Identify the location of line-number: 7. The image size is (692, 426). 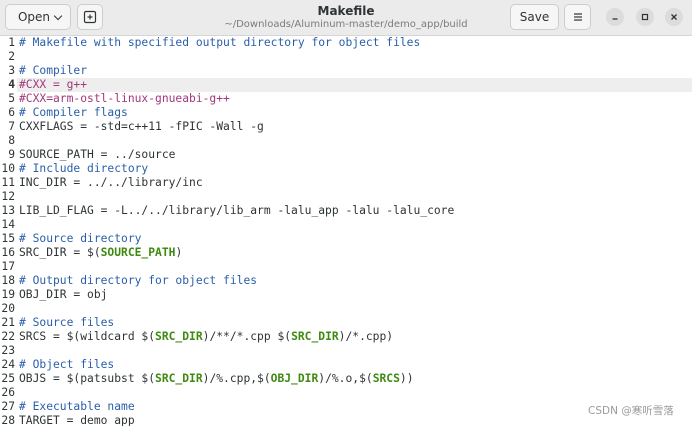
(11, 126).